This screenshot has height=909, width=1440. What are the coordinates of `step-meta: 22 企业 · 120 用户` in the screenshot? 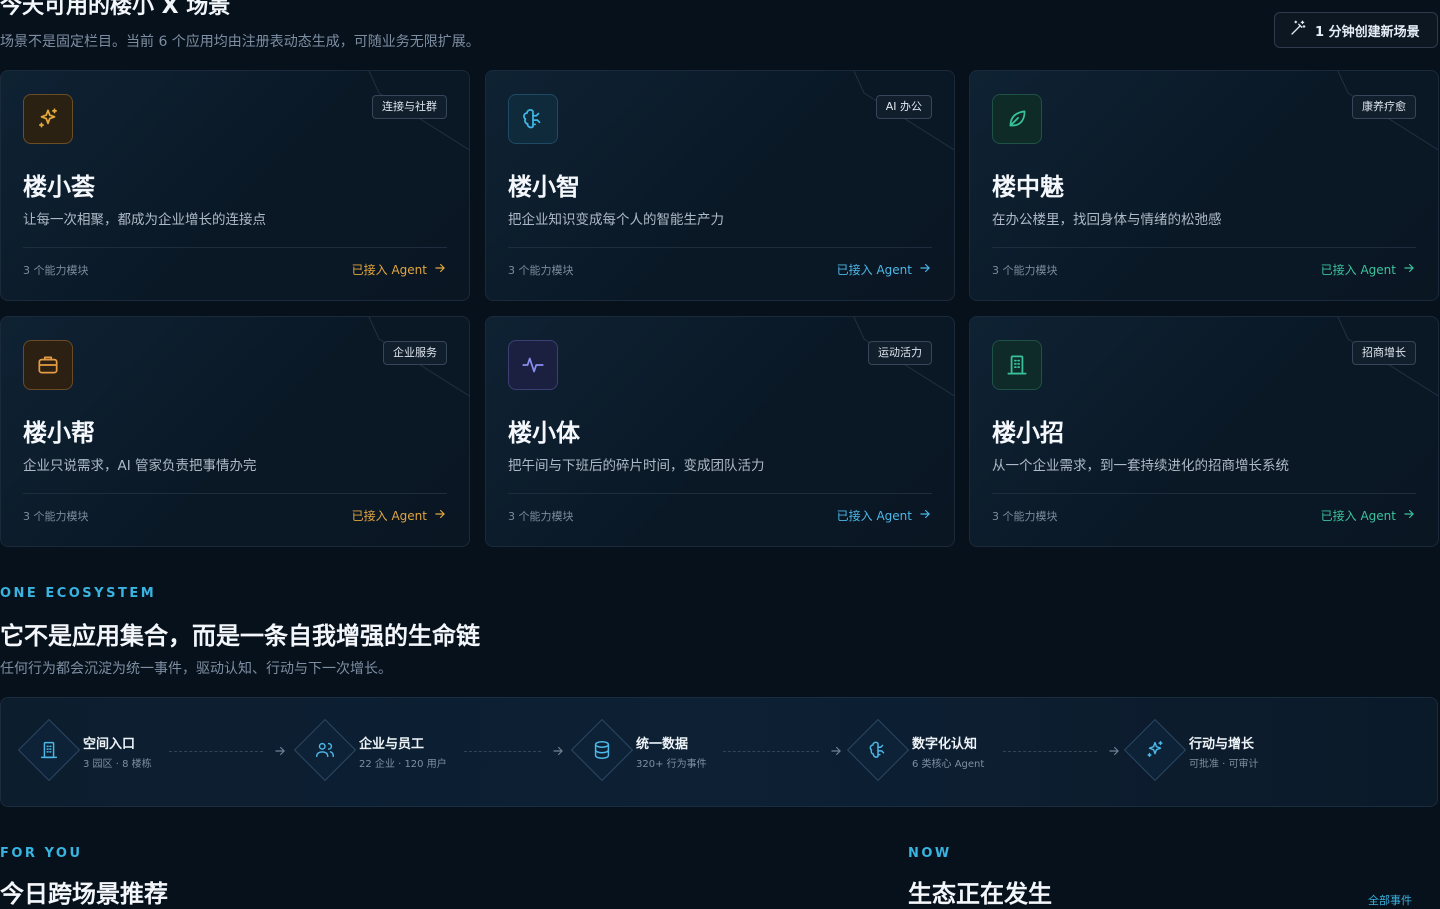 It's located at (403, 764).